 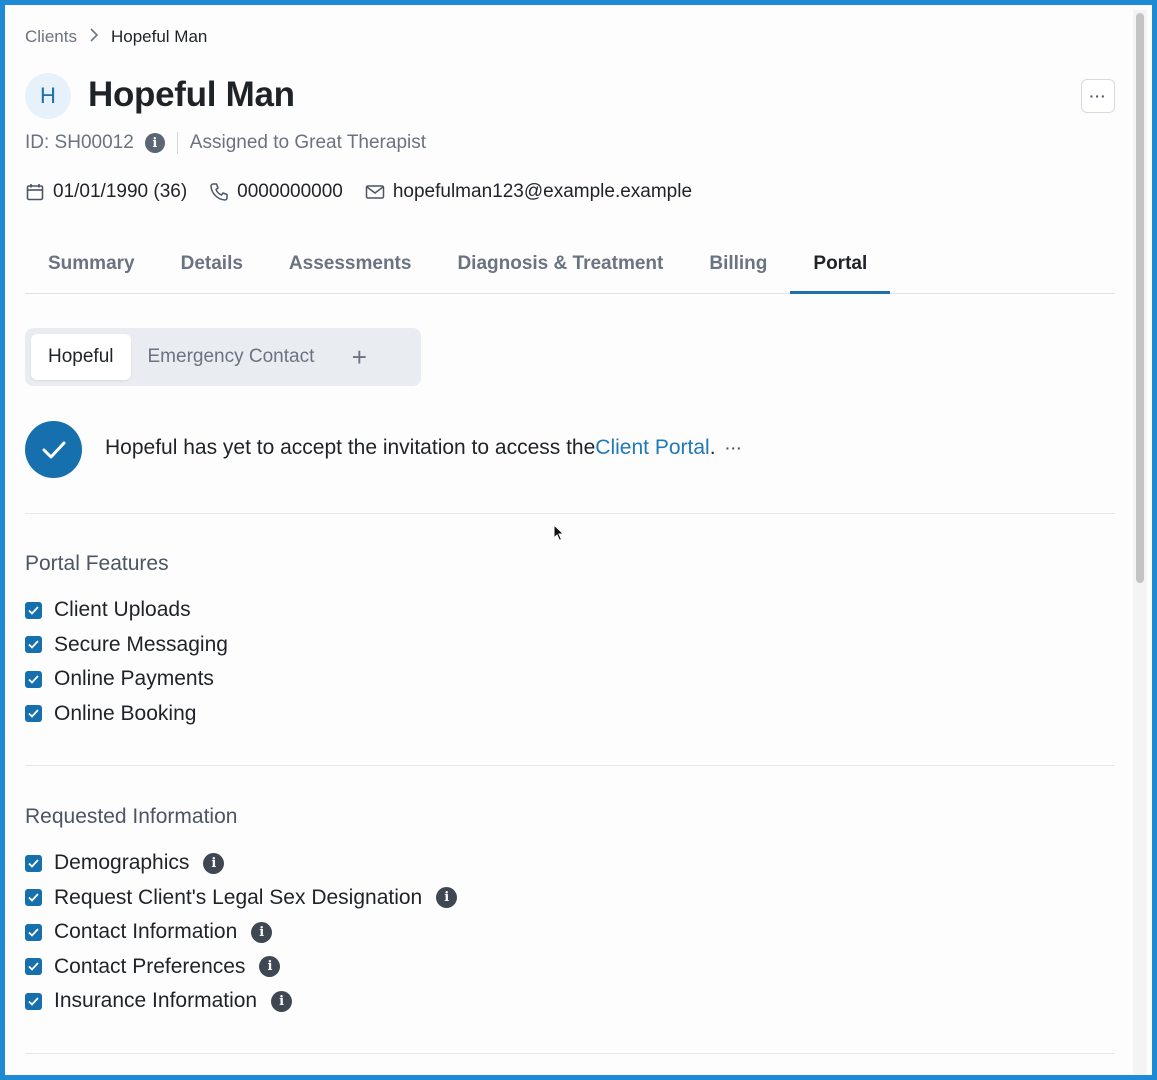 What do you see at coordinates (290, 192) in the screenshot?
I see `phone-text: 0000000000` at bounding box center [290, 192].